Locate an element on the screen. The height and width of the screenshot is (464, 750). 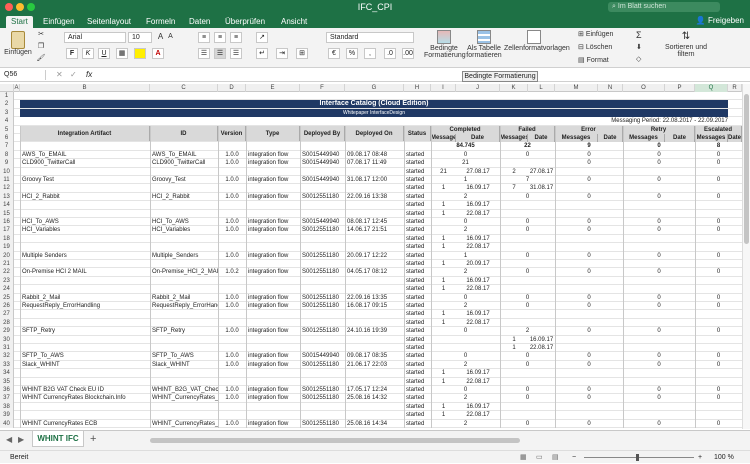
cell-failed-date: 31.08.17 is located at coordinates (541, 188).